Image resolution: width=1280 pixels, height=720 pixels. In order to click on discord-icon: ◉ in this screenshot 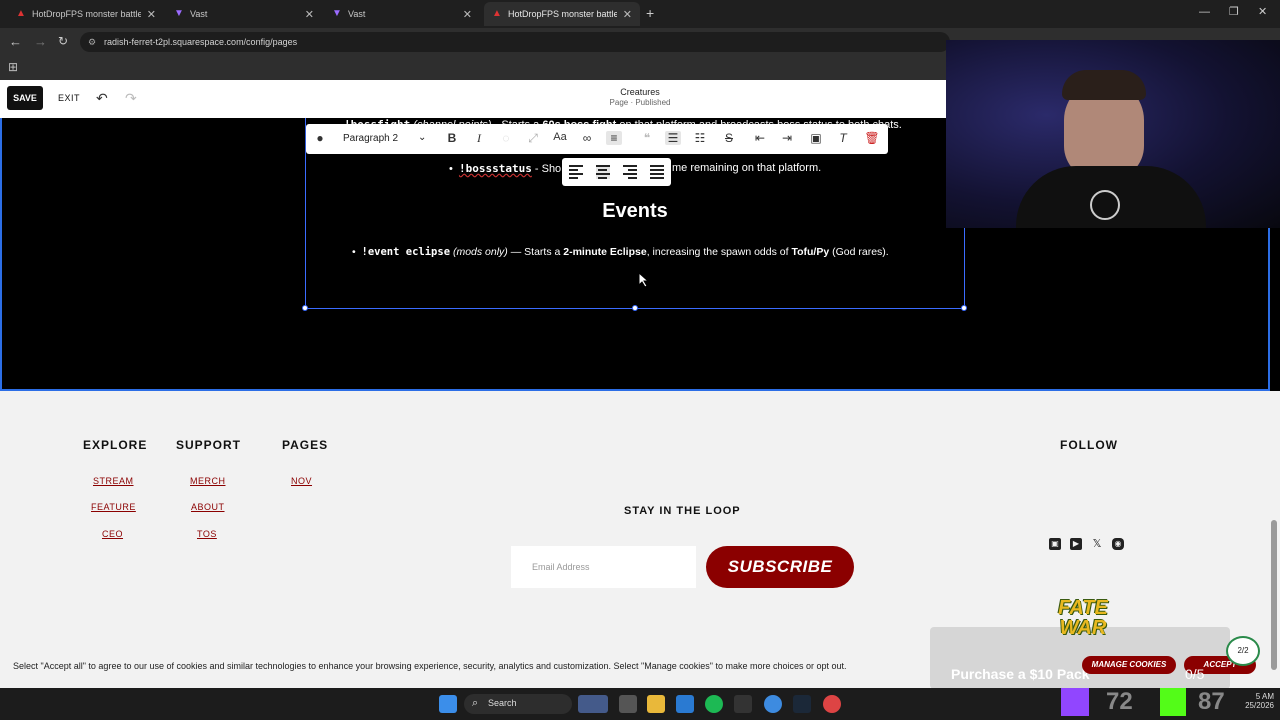, I will do `click(1118, 544)`.